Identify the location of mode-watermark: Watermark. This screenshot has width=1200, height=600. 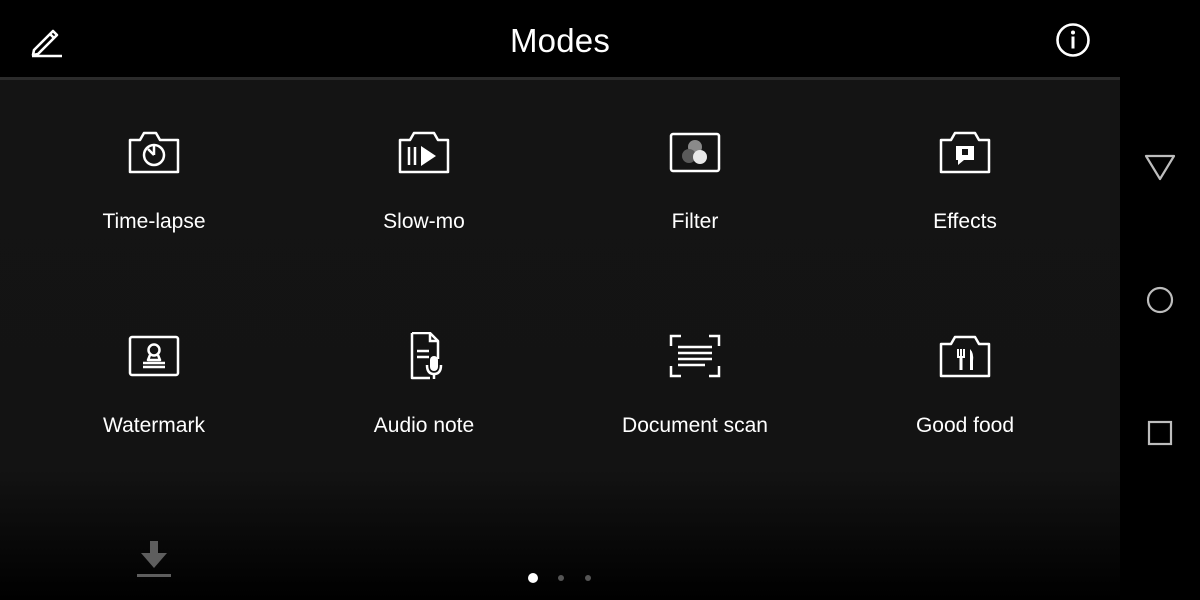
(154, 384).